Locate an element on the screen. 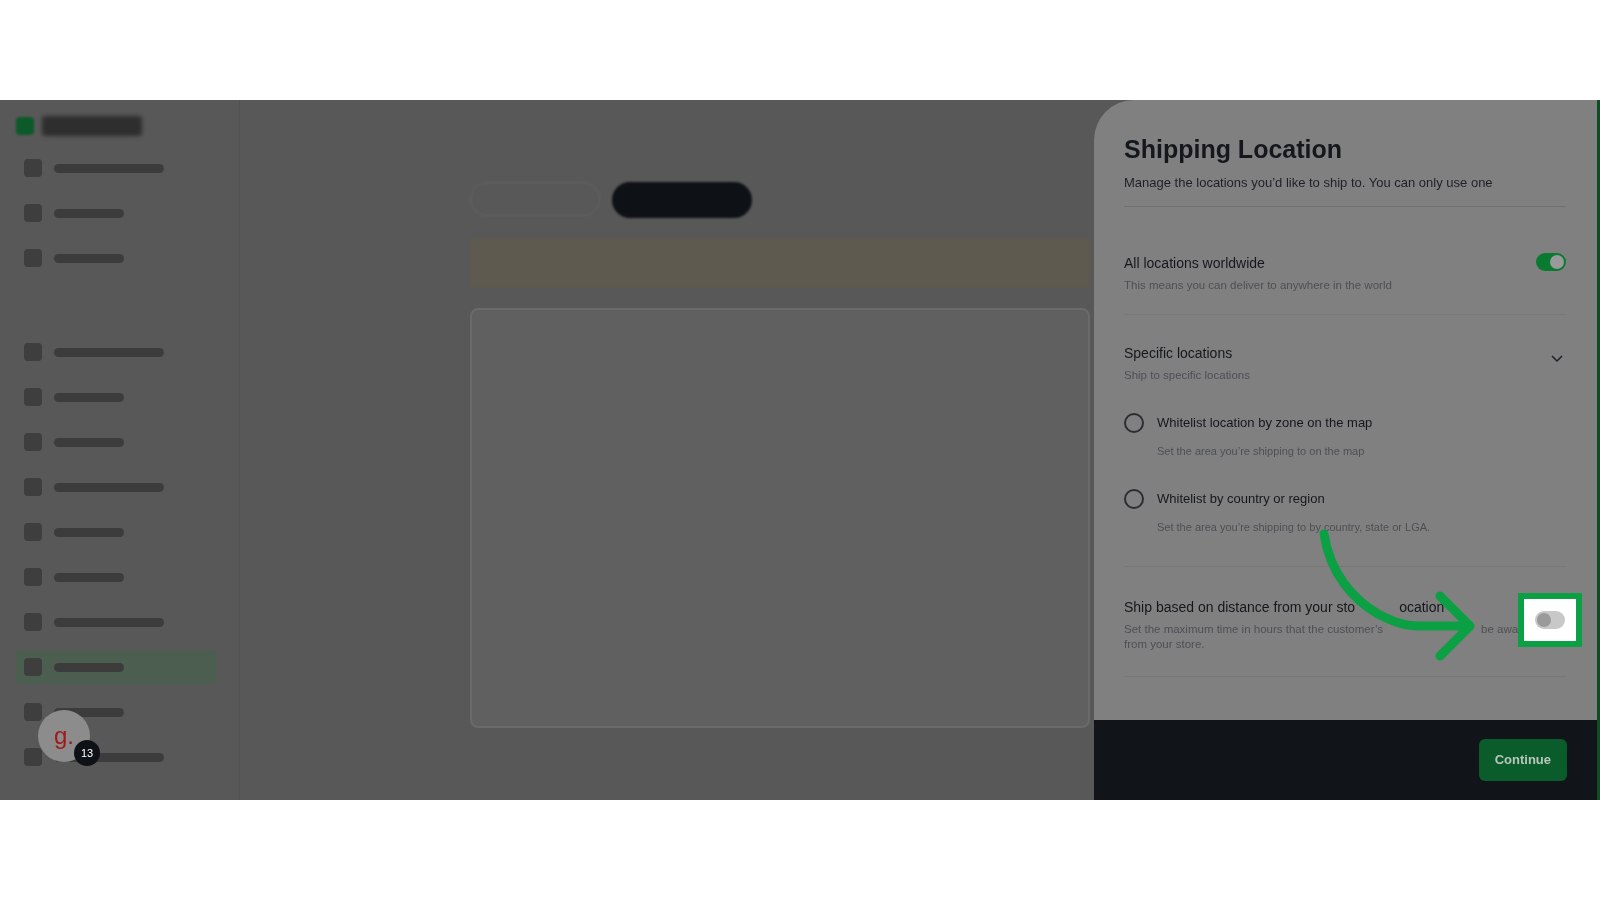 Image resolution: width=1600 pixels, height=900 pixels. option-title: Ship based on distance from your sto is located at coordinates (1240, 607).